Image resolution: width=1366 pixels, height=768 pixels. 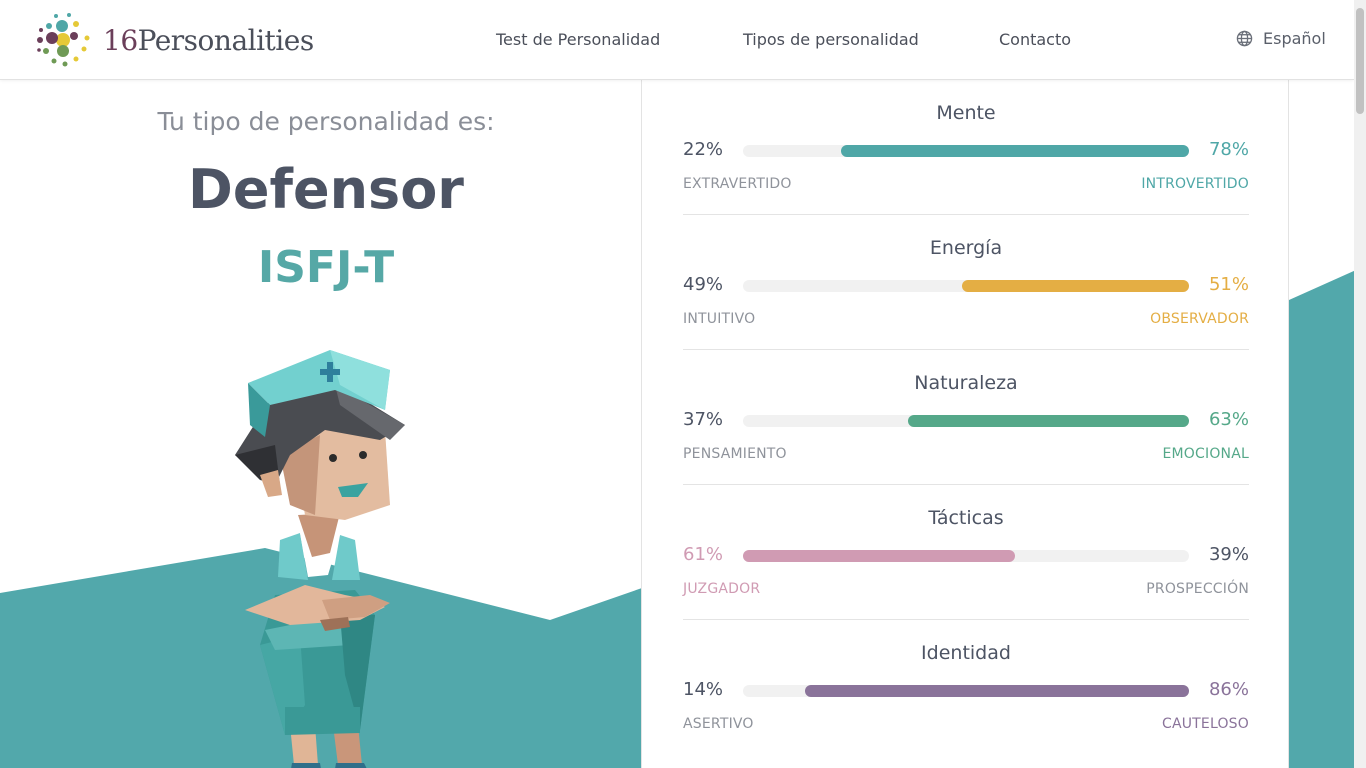 I want to click on trait-title: Energía, so click(x=966, y=248).